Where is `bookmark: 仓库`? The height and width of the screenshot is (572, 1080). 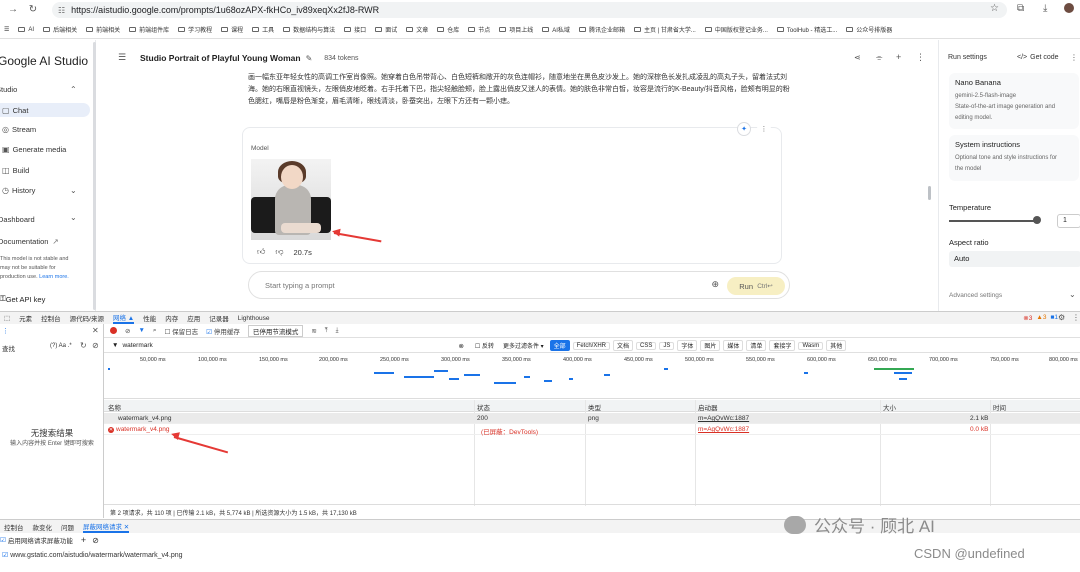 bookmark: 仓库 is located at coordinates (448, 29).